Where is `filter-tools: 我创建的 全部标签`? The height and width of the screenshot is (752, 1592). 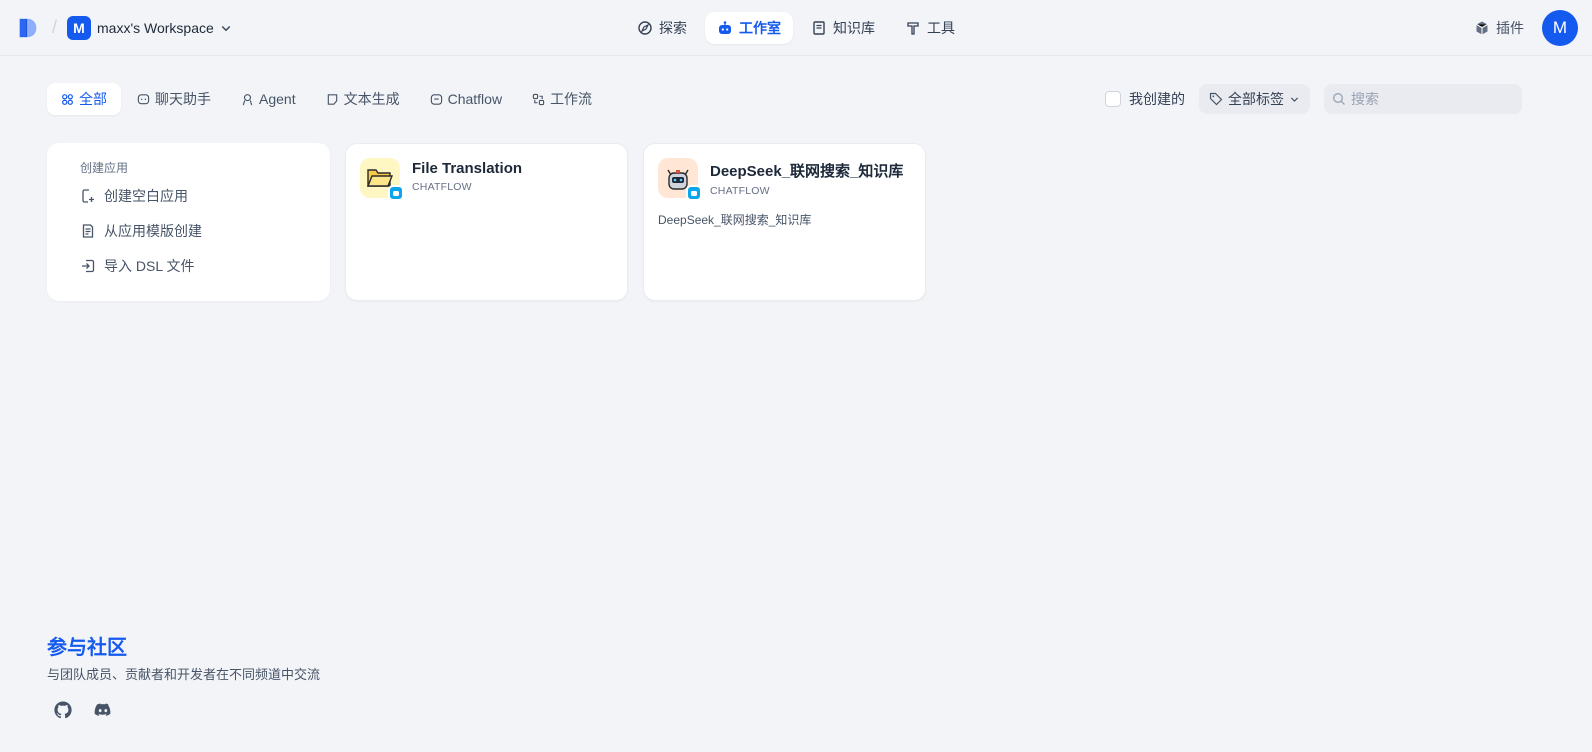 filter-tools: 我创建的 全部标签 is located at coordinates (1313, 99).